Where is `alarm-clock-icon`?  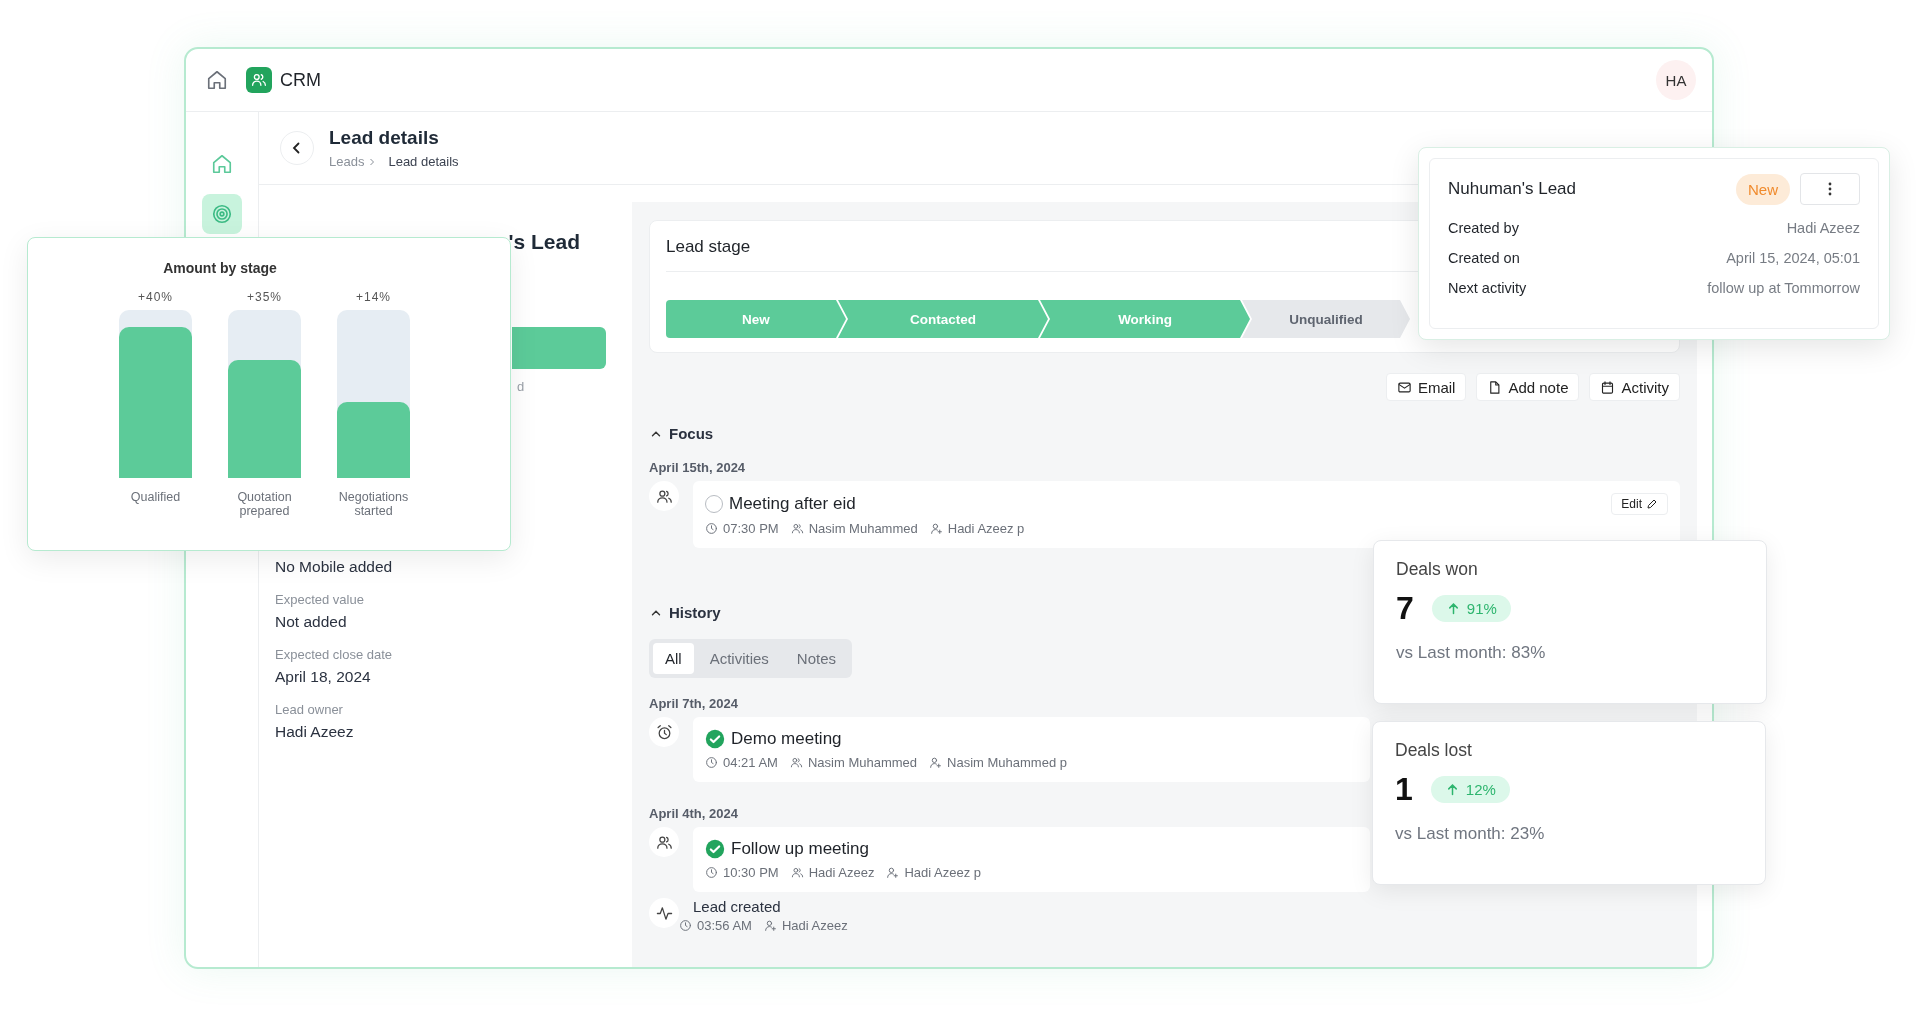 alarm-clock-icon is located at coordinates (664, 732).